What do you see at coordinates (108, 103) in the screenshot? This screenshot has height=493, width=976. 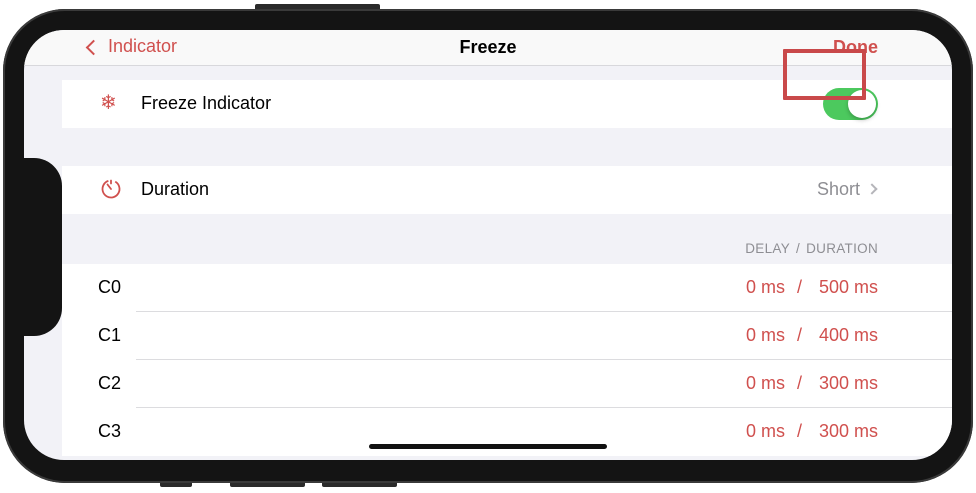 I see `snowflake-icon: ❄` at bounding box center [108, 103].